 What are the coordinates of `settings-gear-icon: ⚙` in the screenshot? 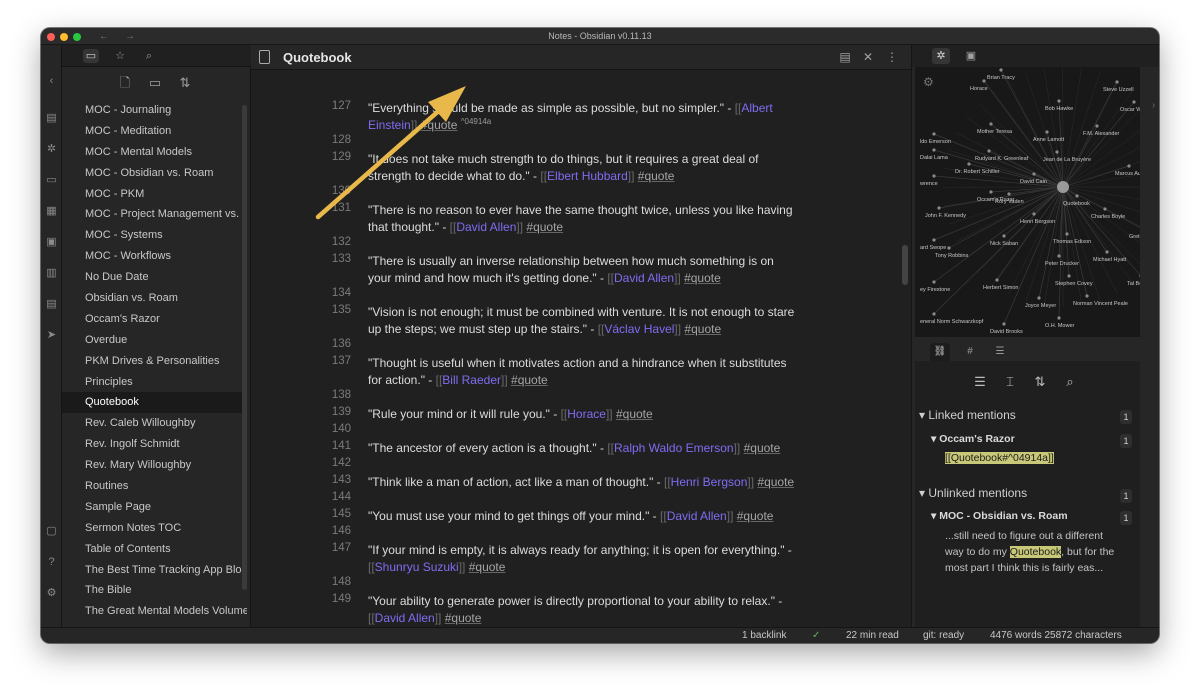 It's located at (51, 593).